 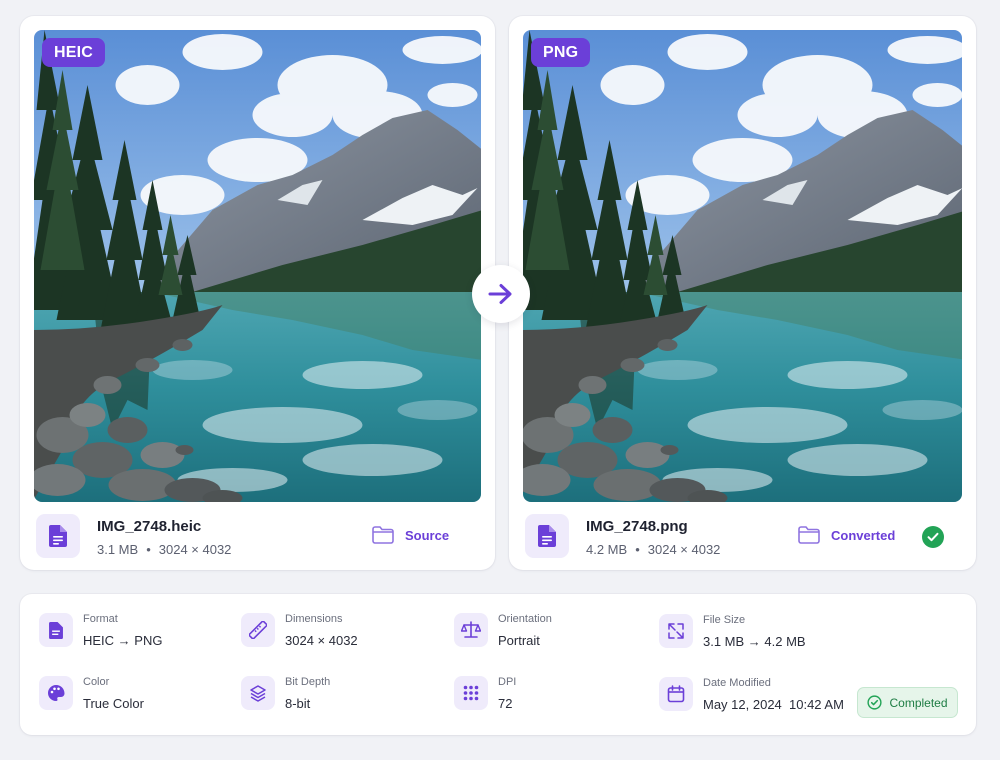 What do you see at coordinates (863, 535) in the screenshot?
I see `converted-folder-label: Converted` at bounding box center [863, 535].